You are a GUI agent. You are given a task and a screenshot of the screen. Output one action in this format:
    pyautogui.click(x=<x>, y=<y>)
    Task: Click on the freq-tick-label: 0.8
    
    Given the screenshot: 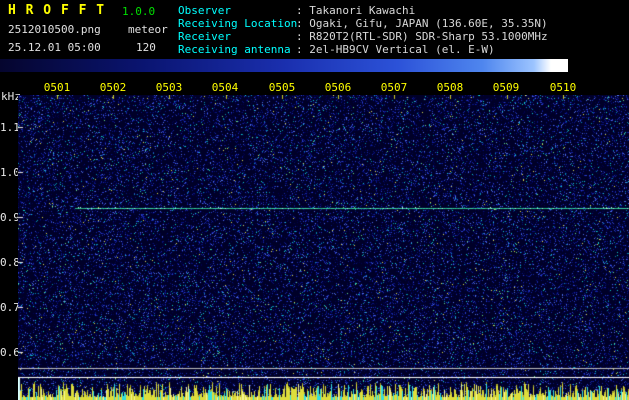 What is the action you would take?
    pyautogui.click(x=10, y=262)
    